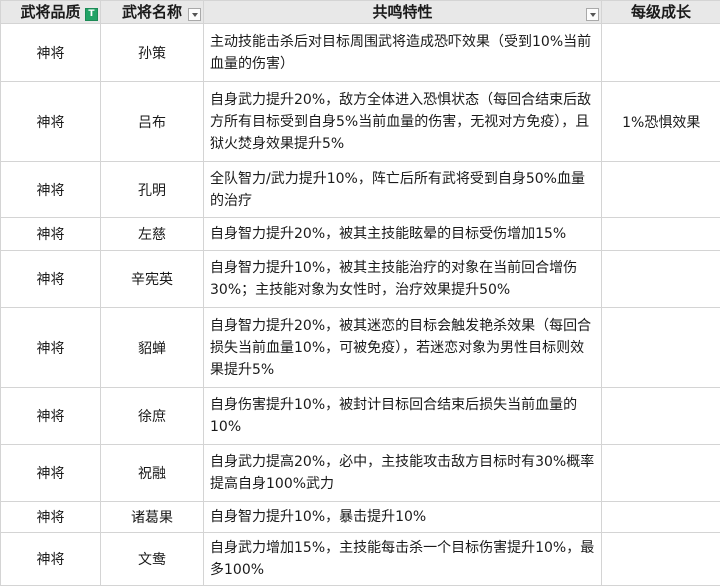  What do you see at coordinates (403, 53) in the screenshot?
I see `cell-feature: 主动技能击杀后对目标周围武将造成恐吓效果（受到10%当前血量的伤害）` at bounding box center [403, 53].